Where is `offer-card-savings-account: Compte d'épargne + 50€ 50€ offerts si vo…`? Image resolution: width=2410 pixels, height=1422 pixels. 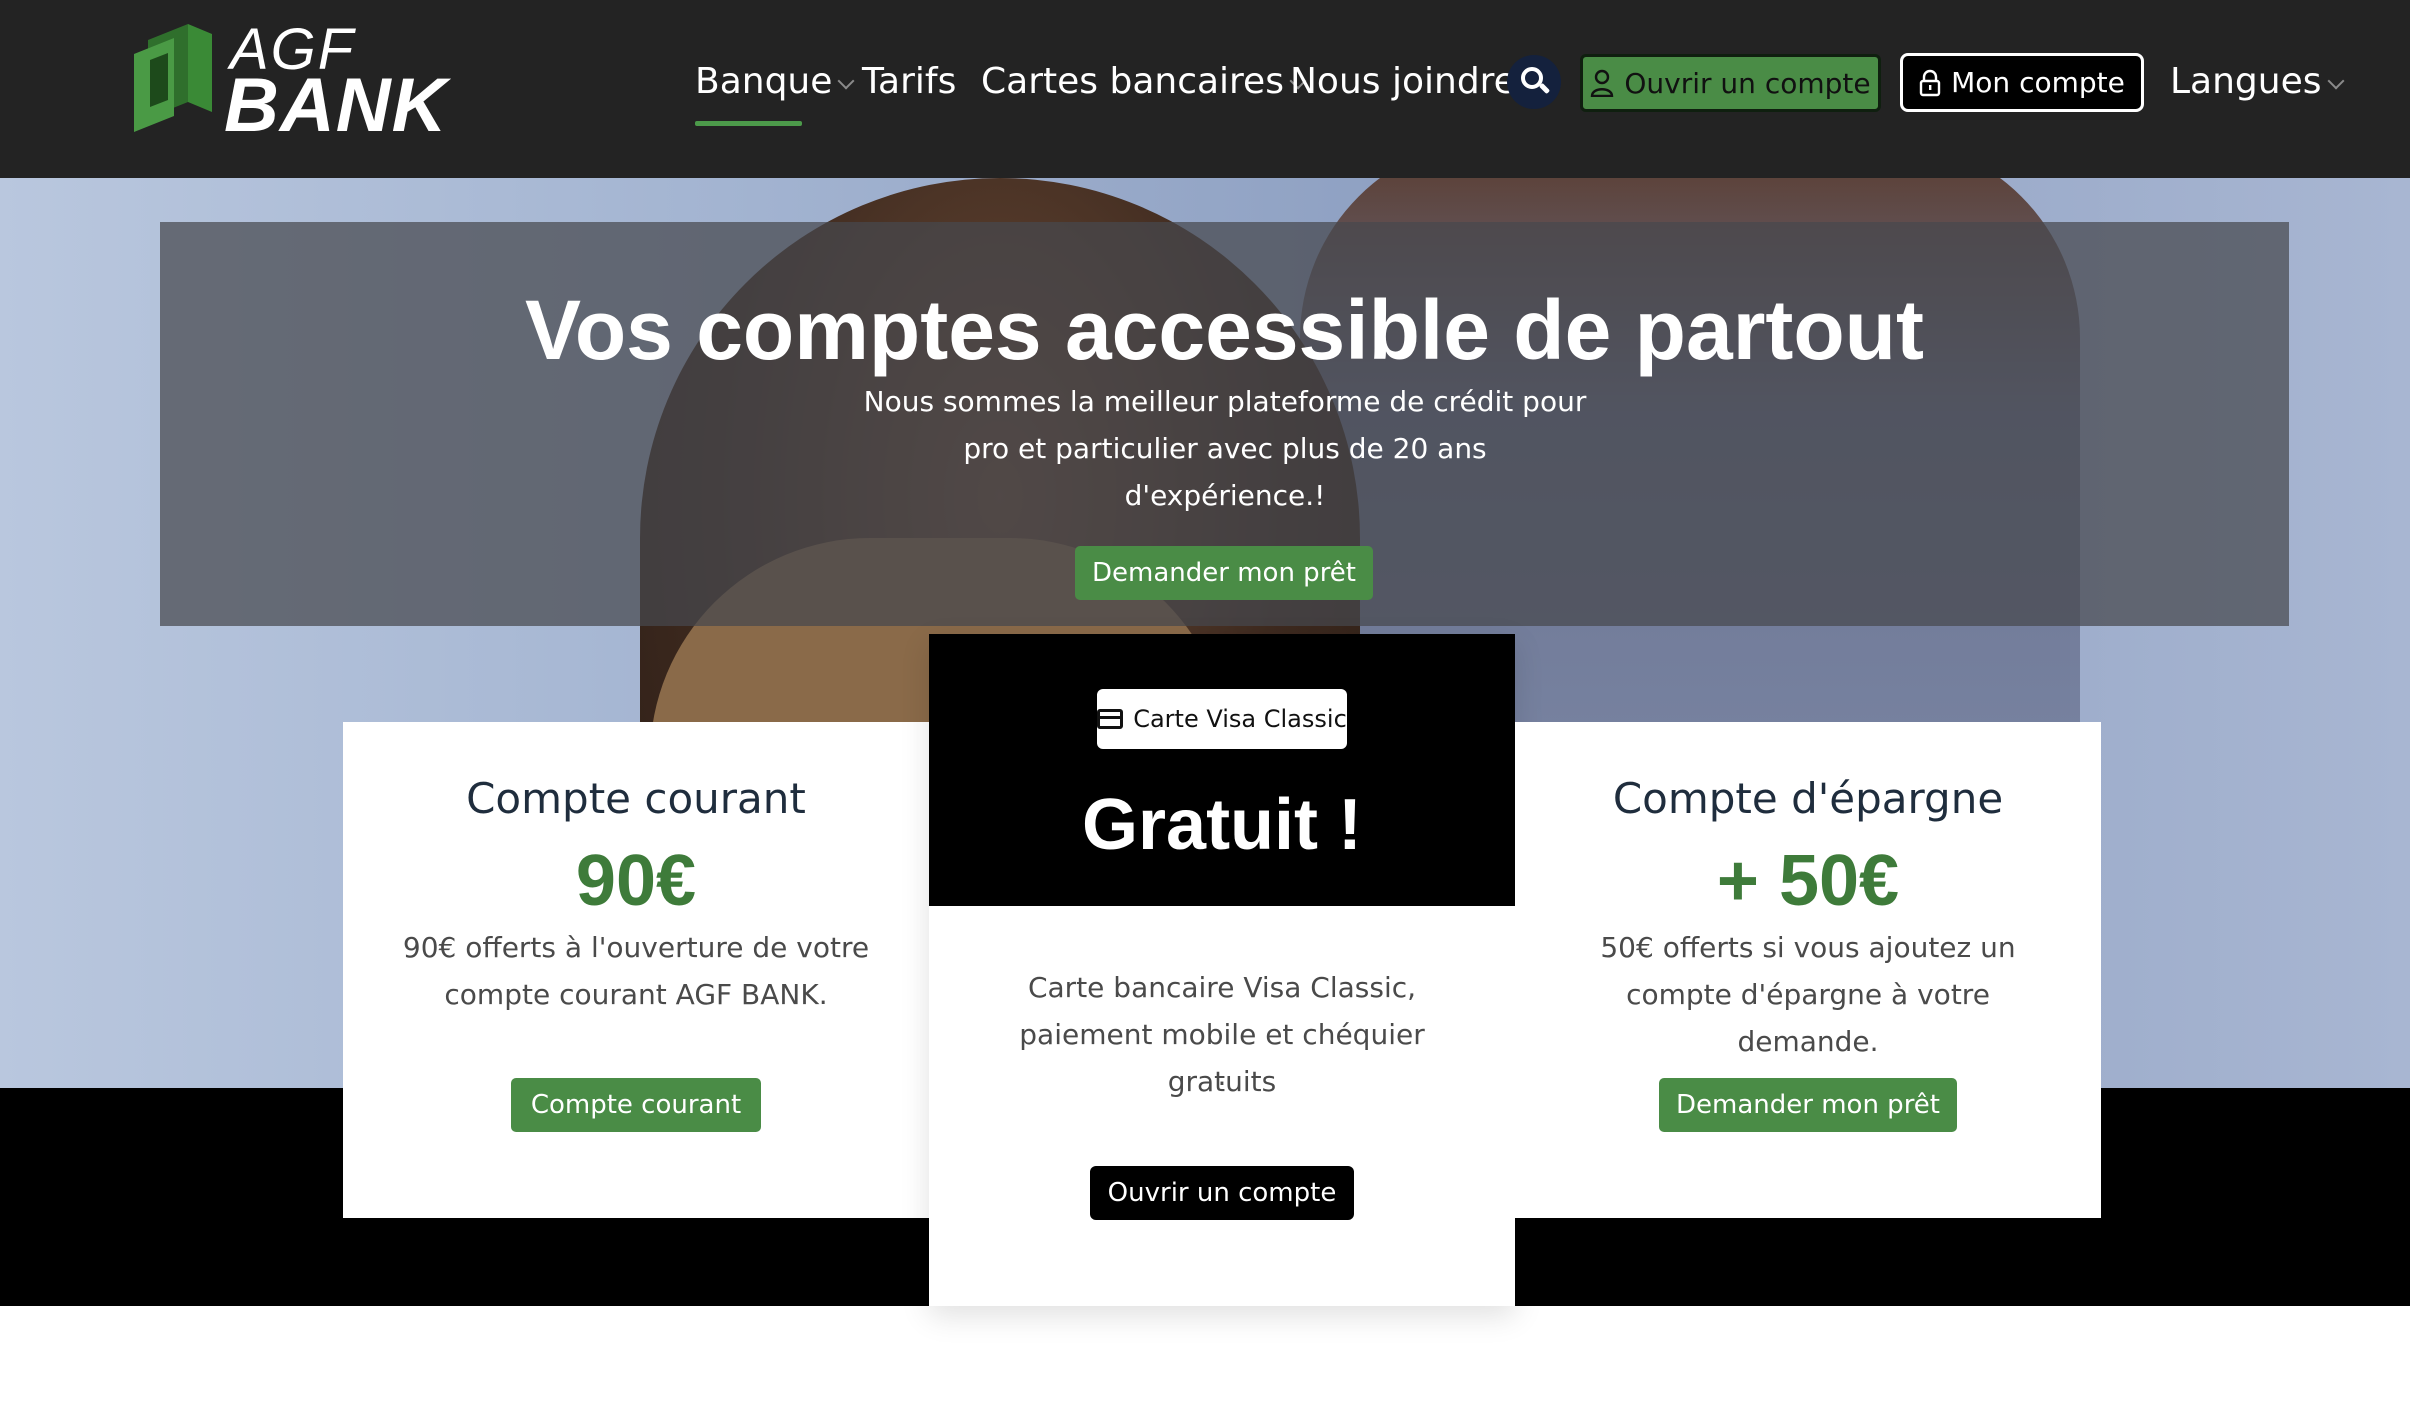
offer-card-savings-account: Compte d'épargne + 50€ 50€ offerts si vo… is located at coordinates (1808, 970).